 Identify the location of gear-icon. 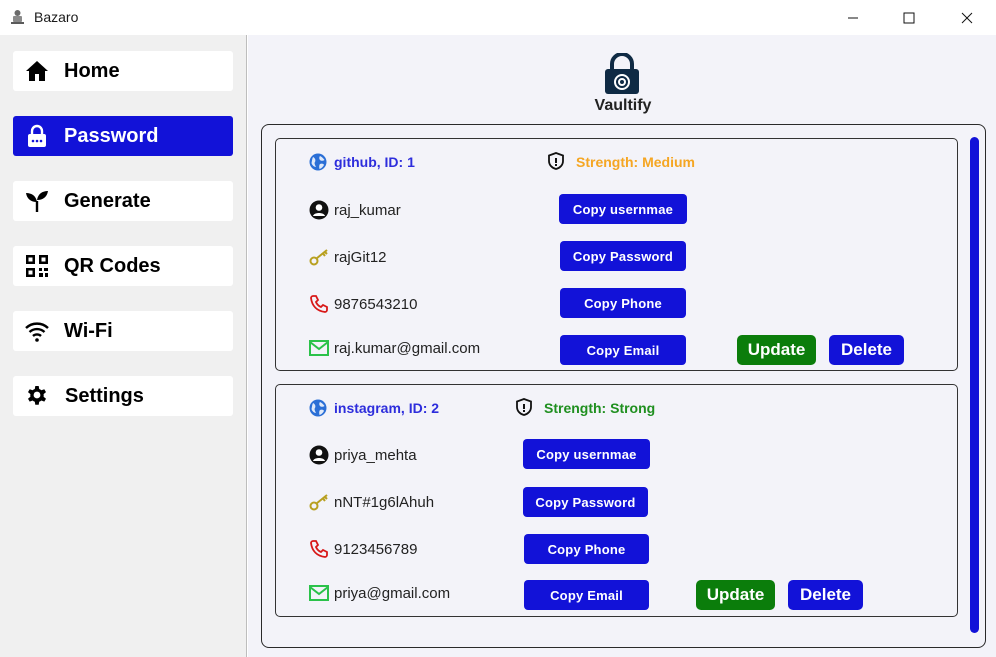
(37, 396).